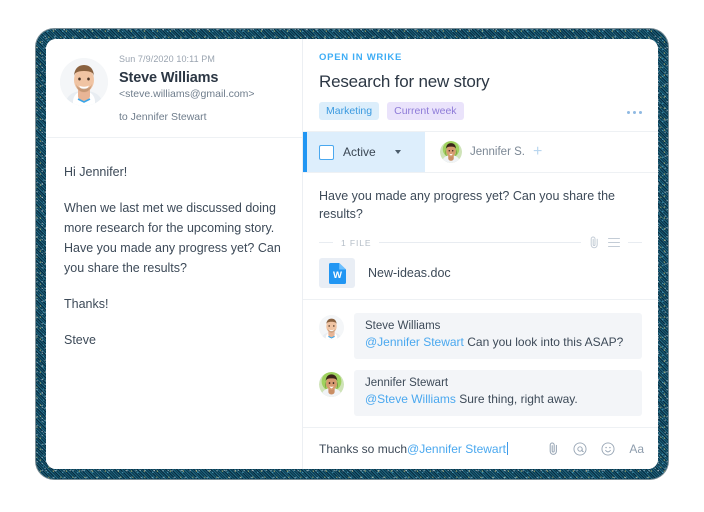 The height and width of the screenshot is (512, 704). What do you see at coordinates (349, 111) in the screenshot?
I see `task-tag-marketing: Marketing` at bounding box center [349, 111].